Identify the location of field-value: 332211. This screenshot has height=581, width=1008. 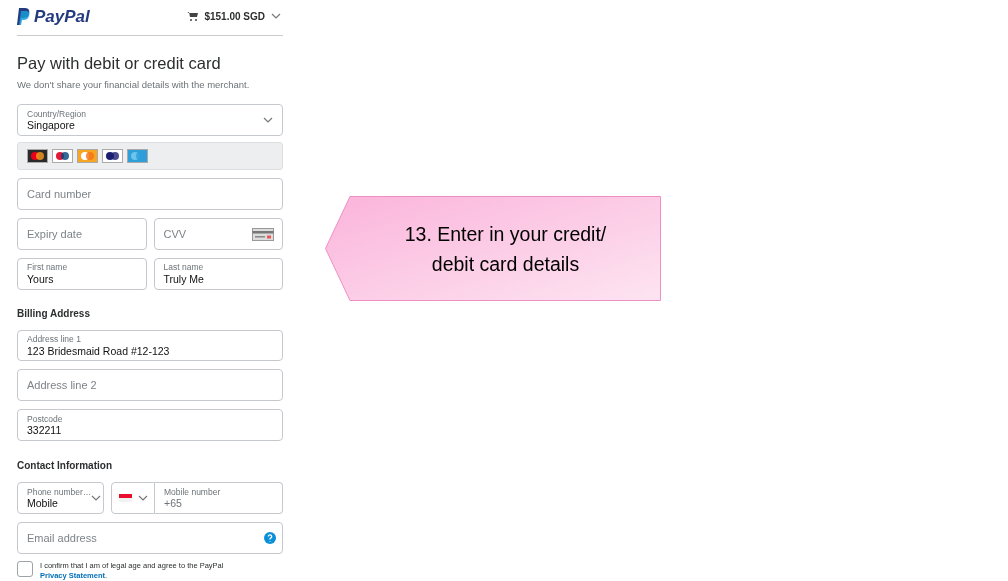
(45, 430).